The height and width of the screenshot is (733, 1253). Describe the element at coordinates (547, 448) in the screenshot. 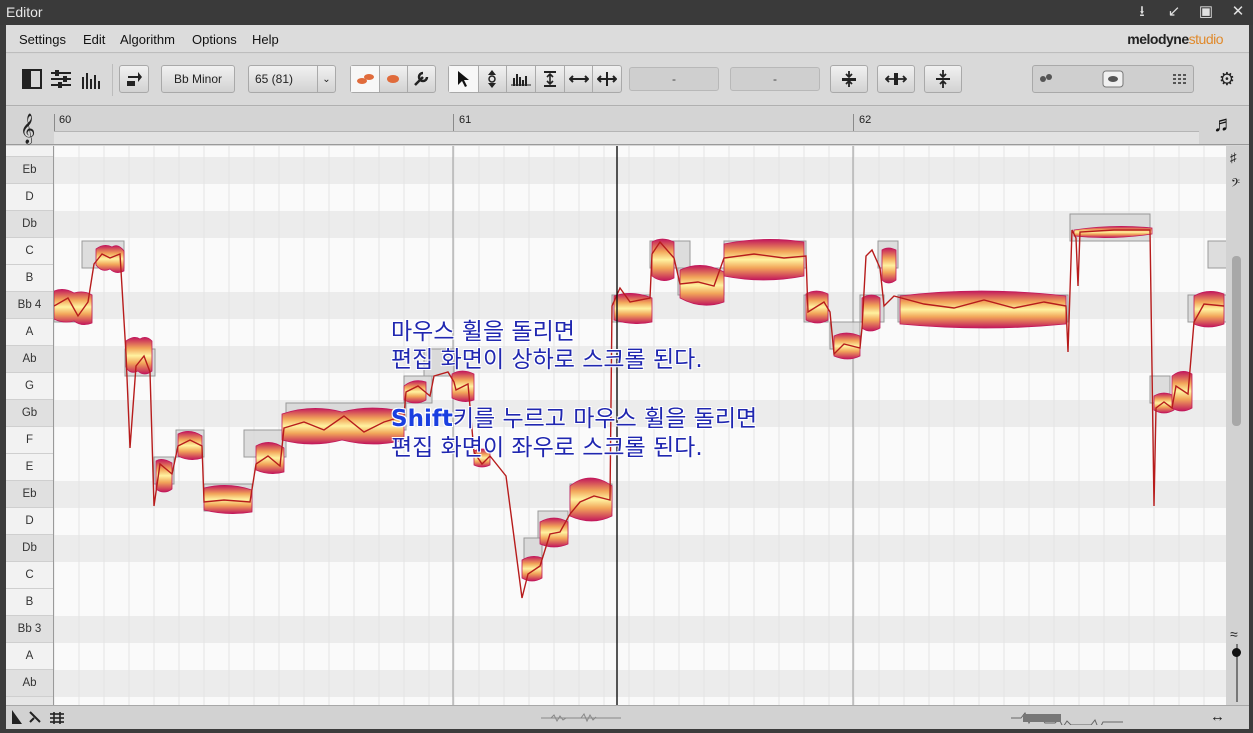

I see `caption-line-4: 편집 화면이 좌우로 스크롤 된다.` at that location.